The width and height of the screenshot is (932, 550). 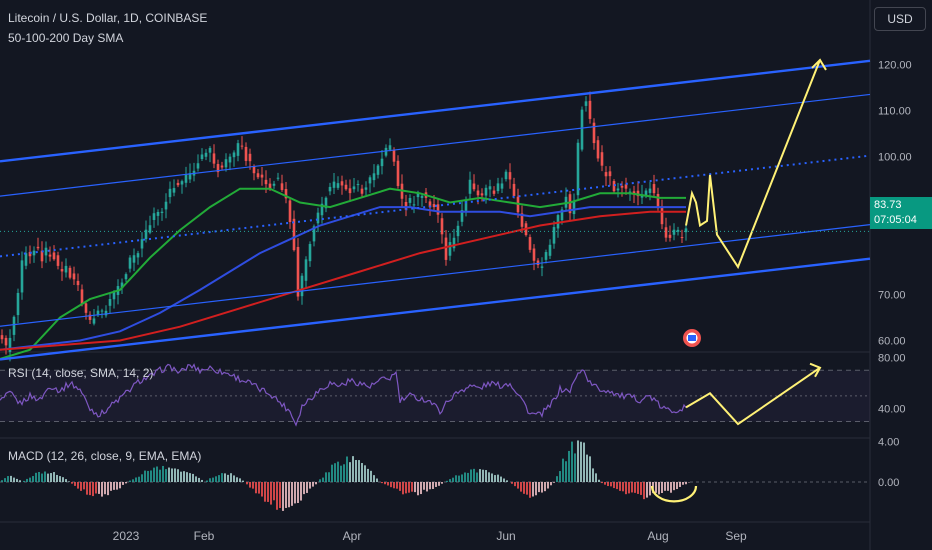 I want to click on time-axis-tick: Aug, so click(x=657, y=536).